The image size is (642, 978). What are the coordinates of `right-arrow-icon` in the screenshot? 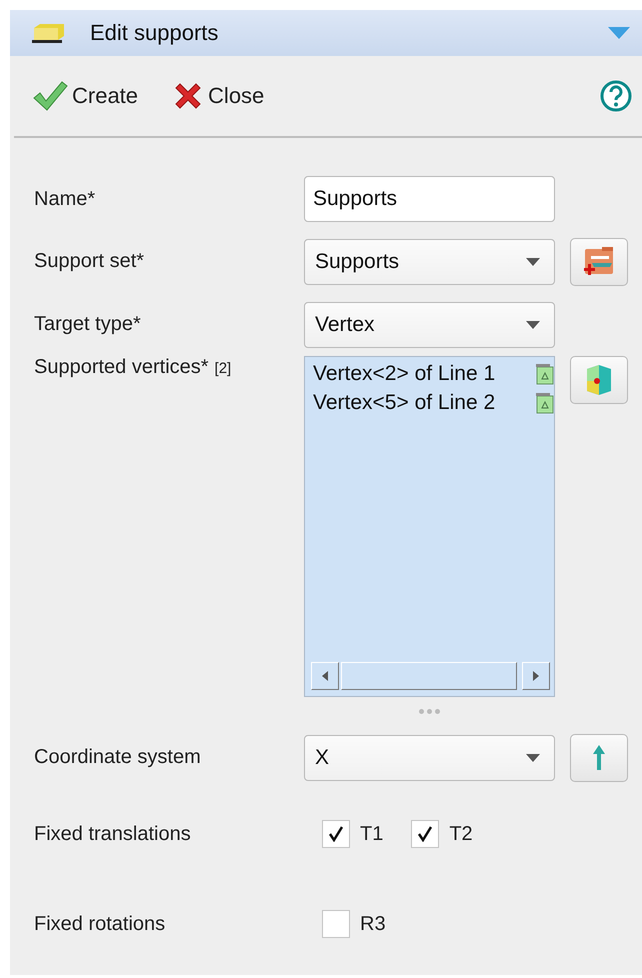 It's located at (536, 676).